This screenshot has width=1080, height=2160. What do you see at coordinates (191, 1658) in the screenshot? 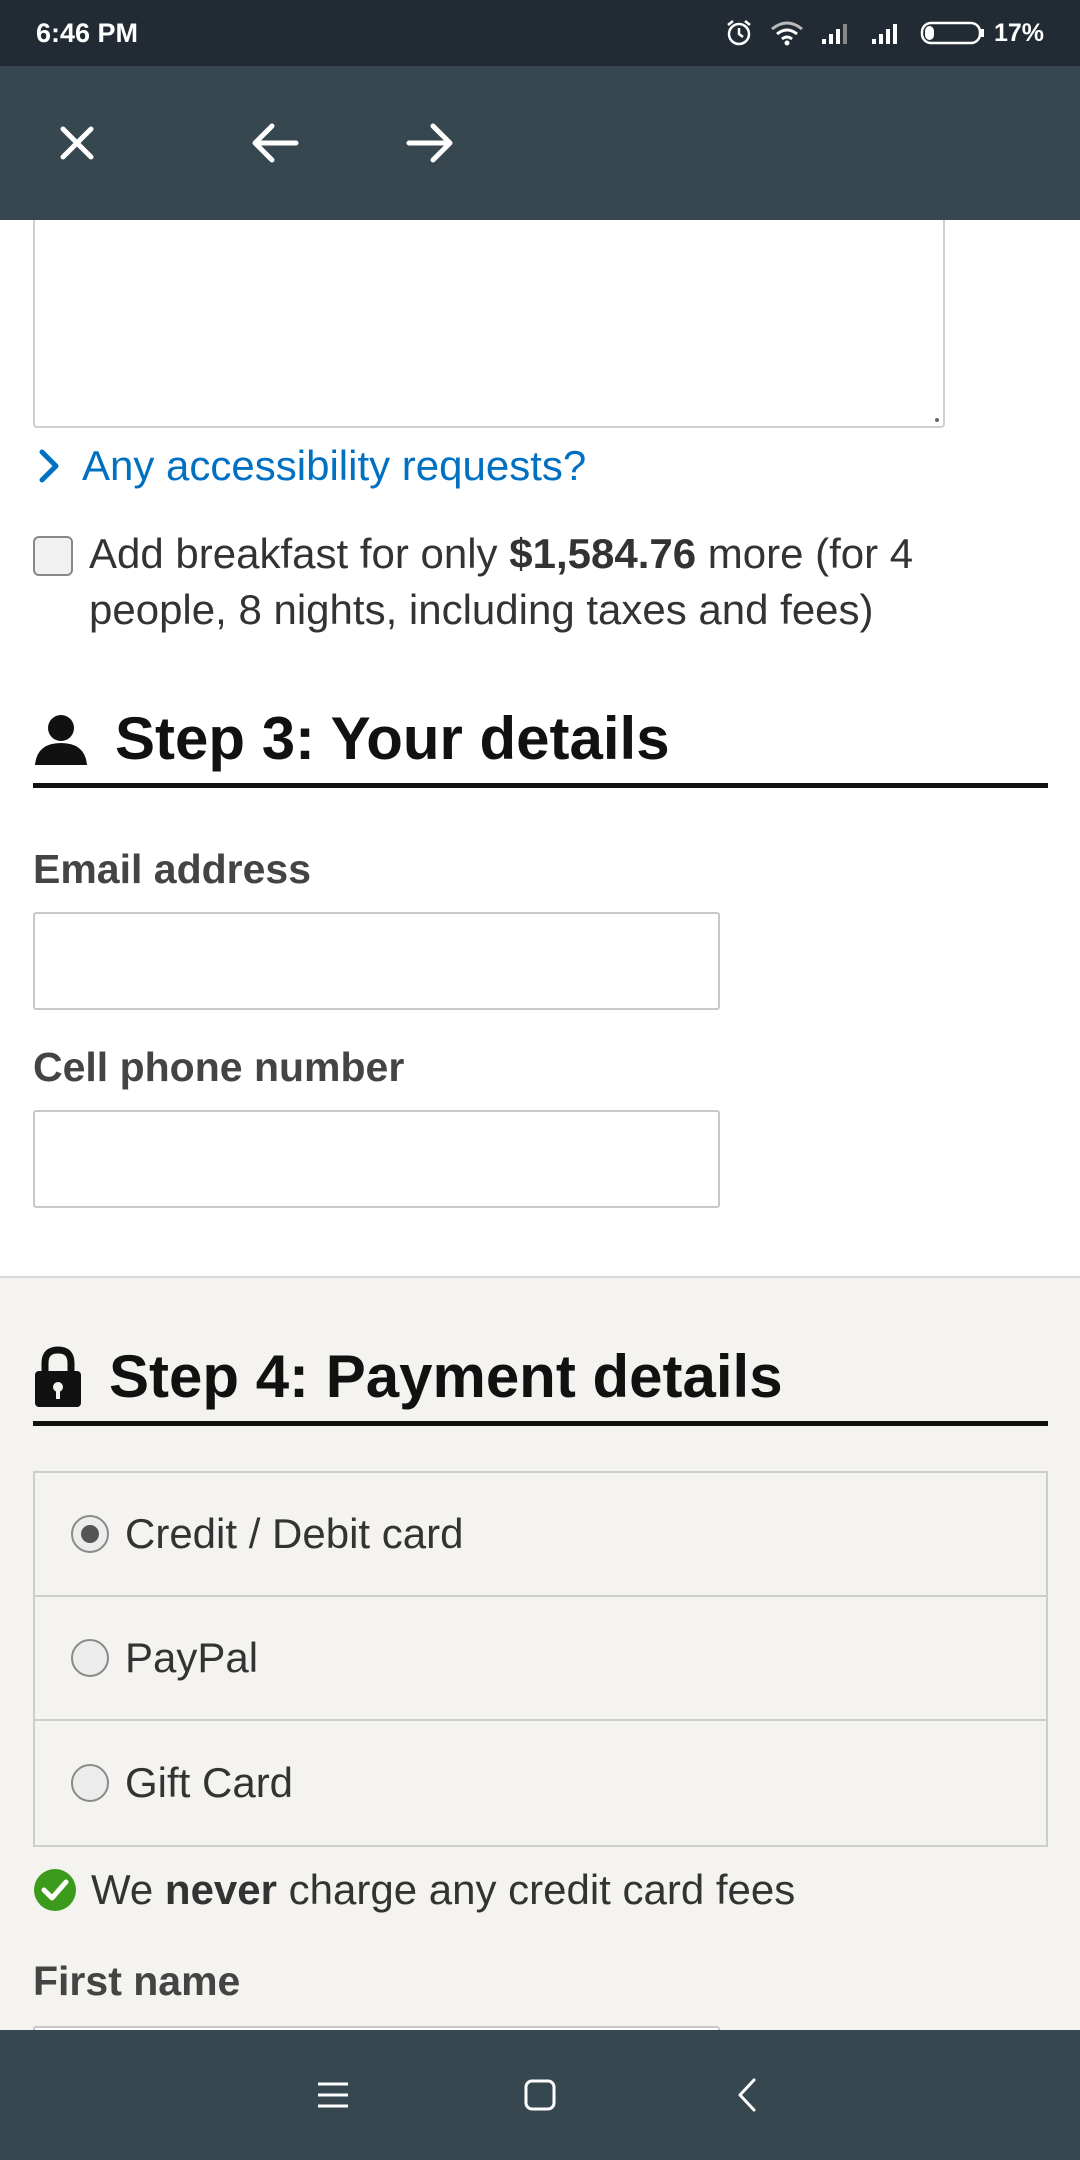
I see `payment-option-label: PayPal` at bounding box center [191, 1658].